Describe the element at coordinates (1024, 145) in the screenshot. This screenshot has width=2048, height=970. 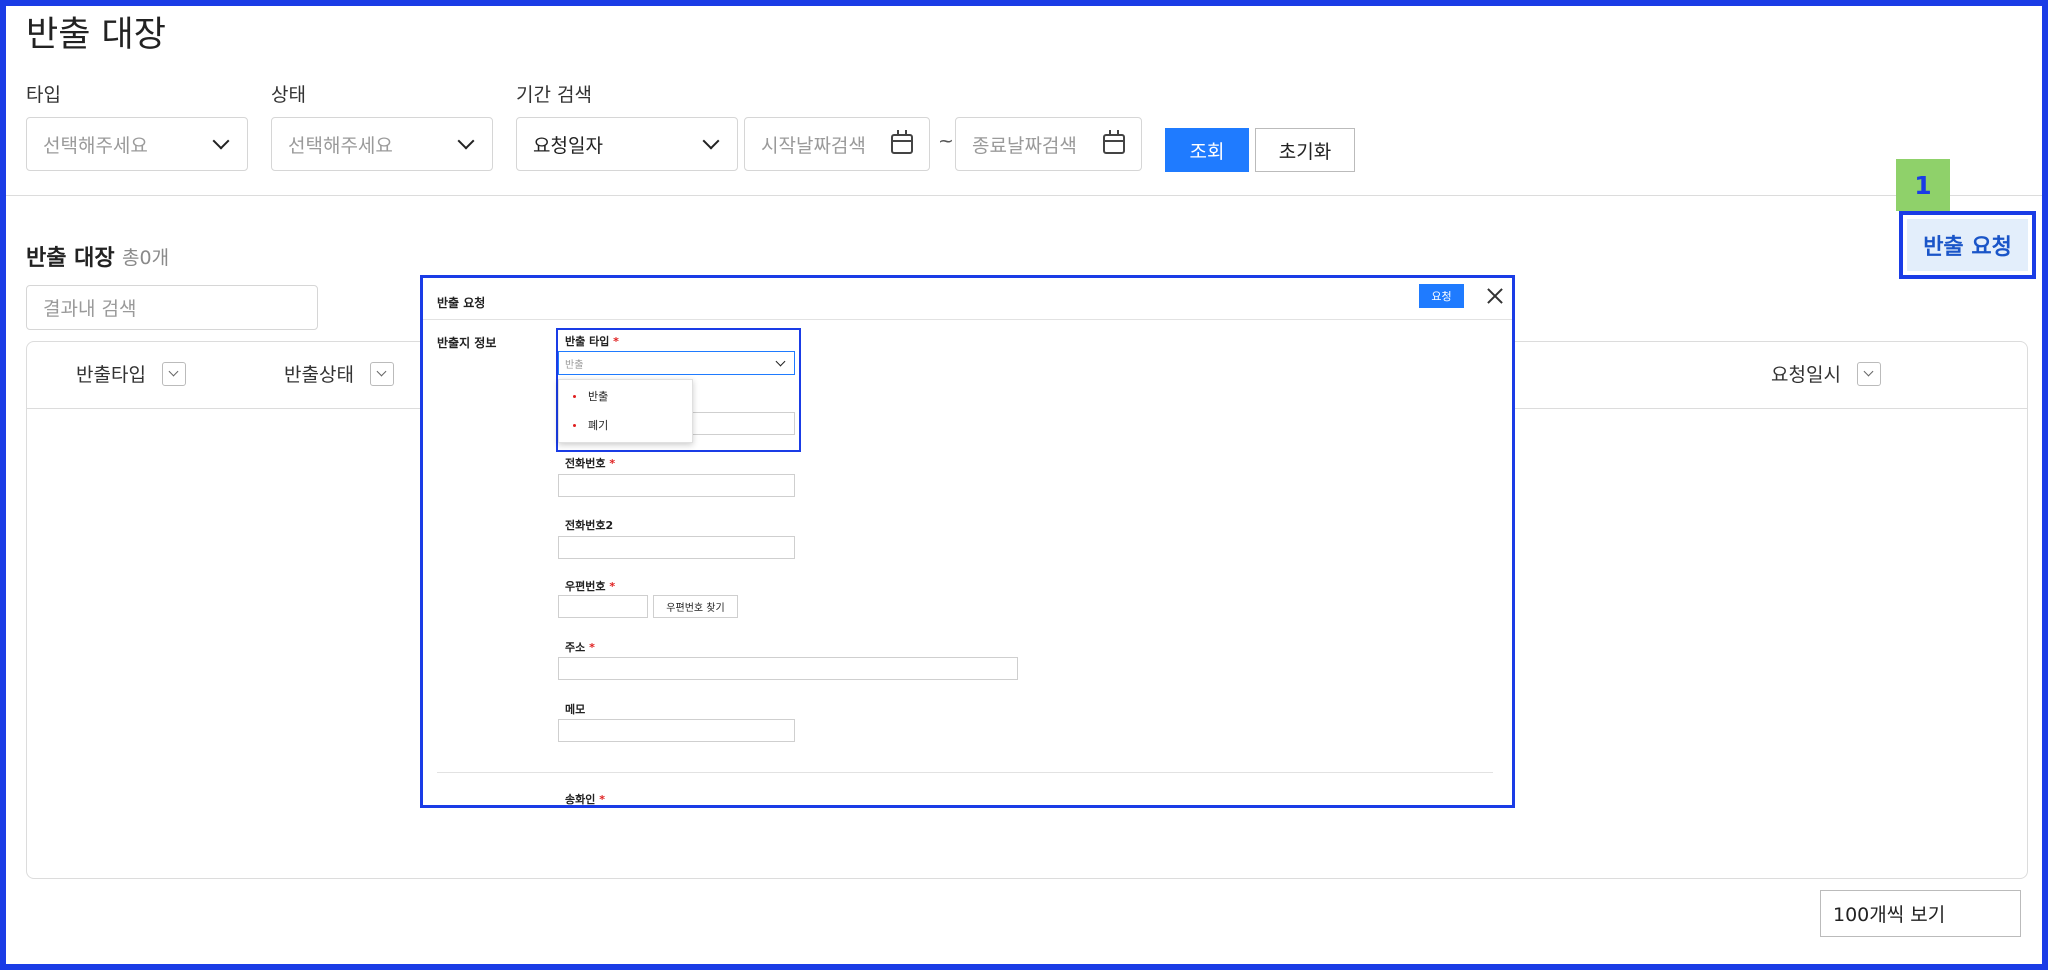
I see `end-date-placeholder: 종료날짜검색` at that location.